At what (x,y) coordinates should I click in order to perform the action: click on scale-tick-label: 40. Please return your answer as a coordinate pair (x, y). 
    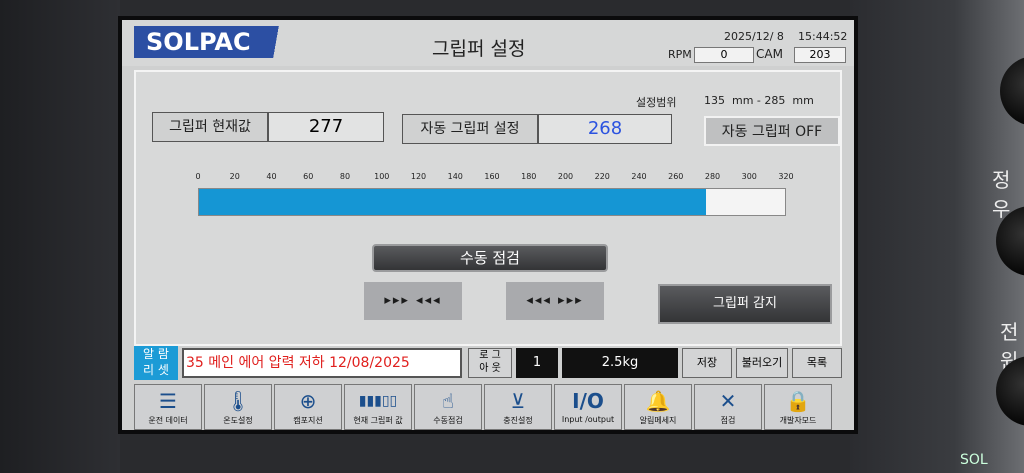
    Looking at the image, I should click on (271, 176).